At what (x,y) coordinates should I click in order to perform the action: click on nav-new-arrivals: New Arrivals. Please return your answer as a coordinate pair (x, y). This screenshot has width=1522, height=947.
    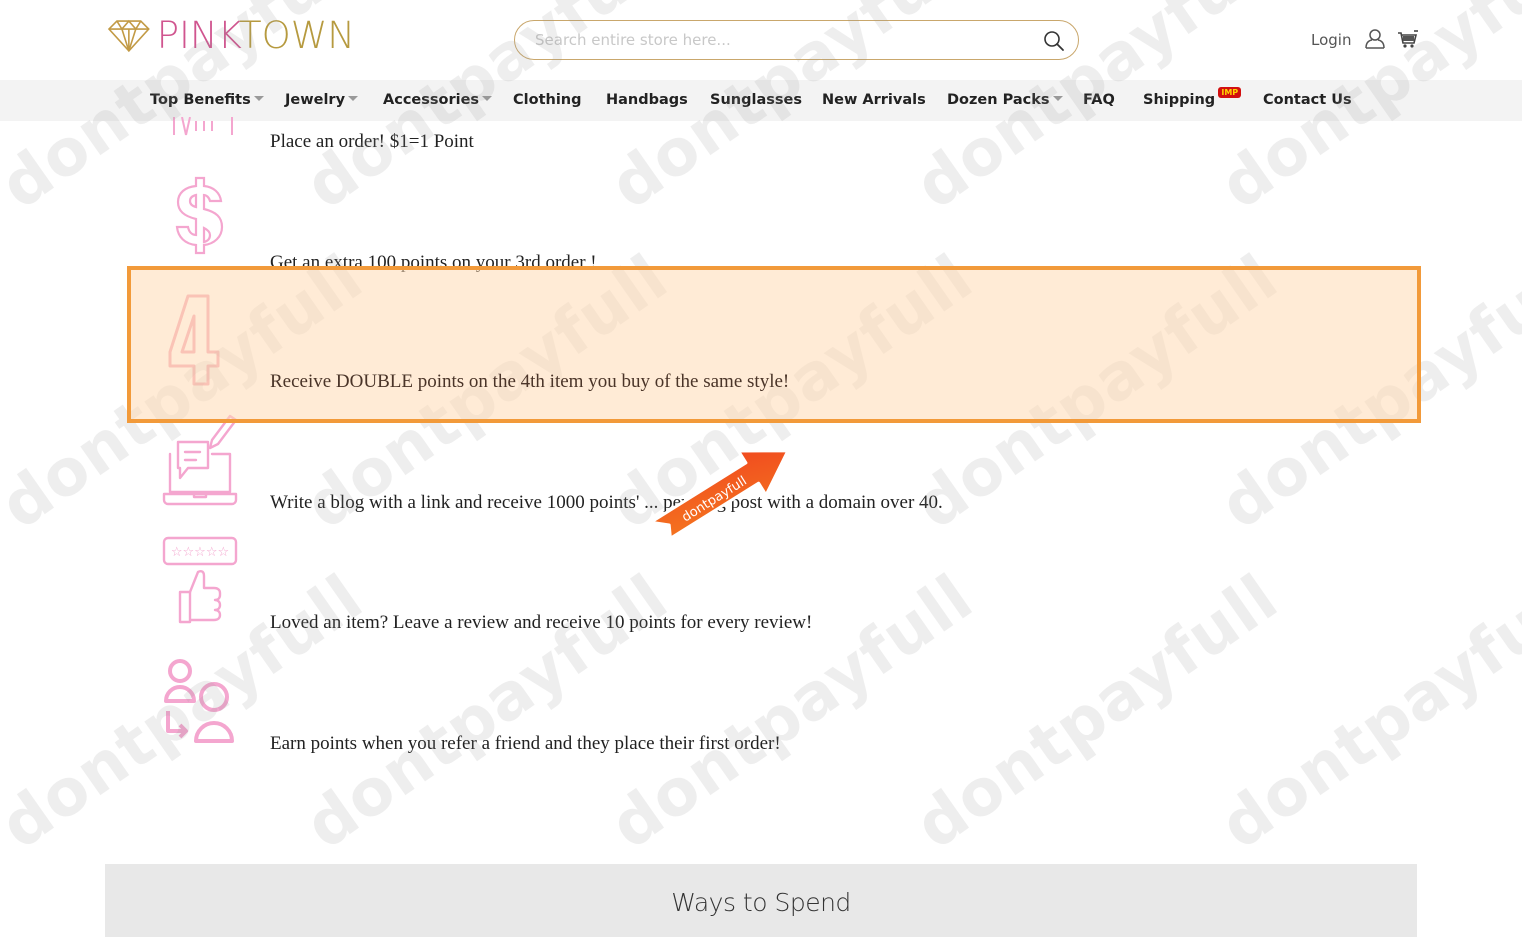
    Looking at the image, I should click on (874, 100).